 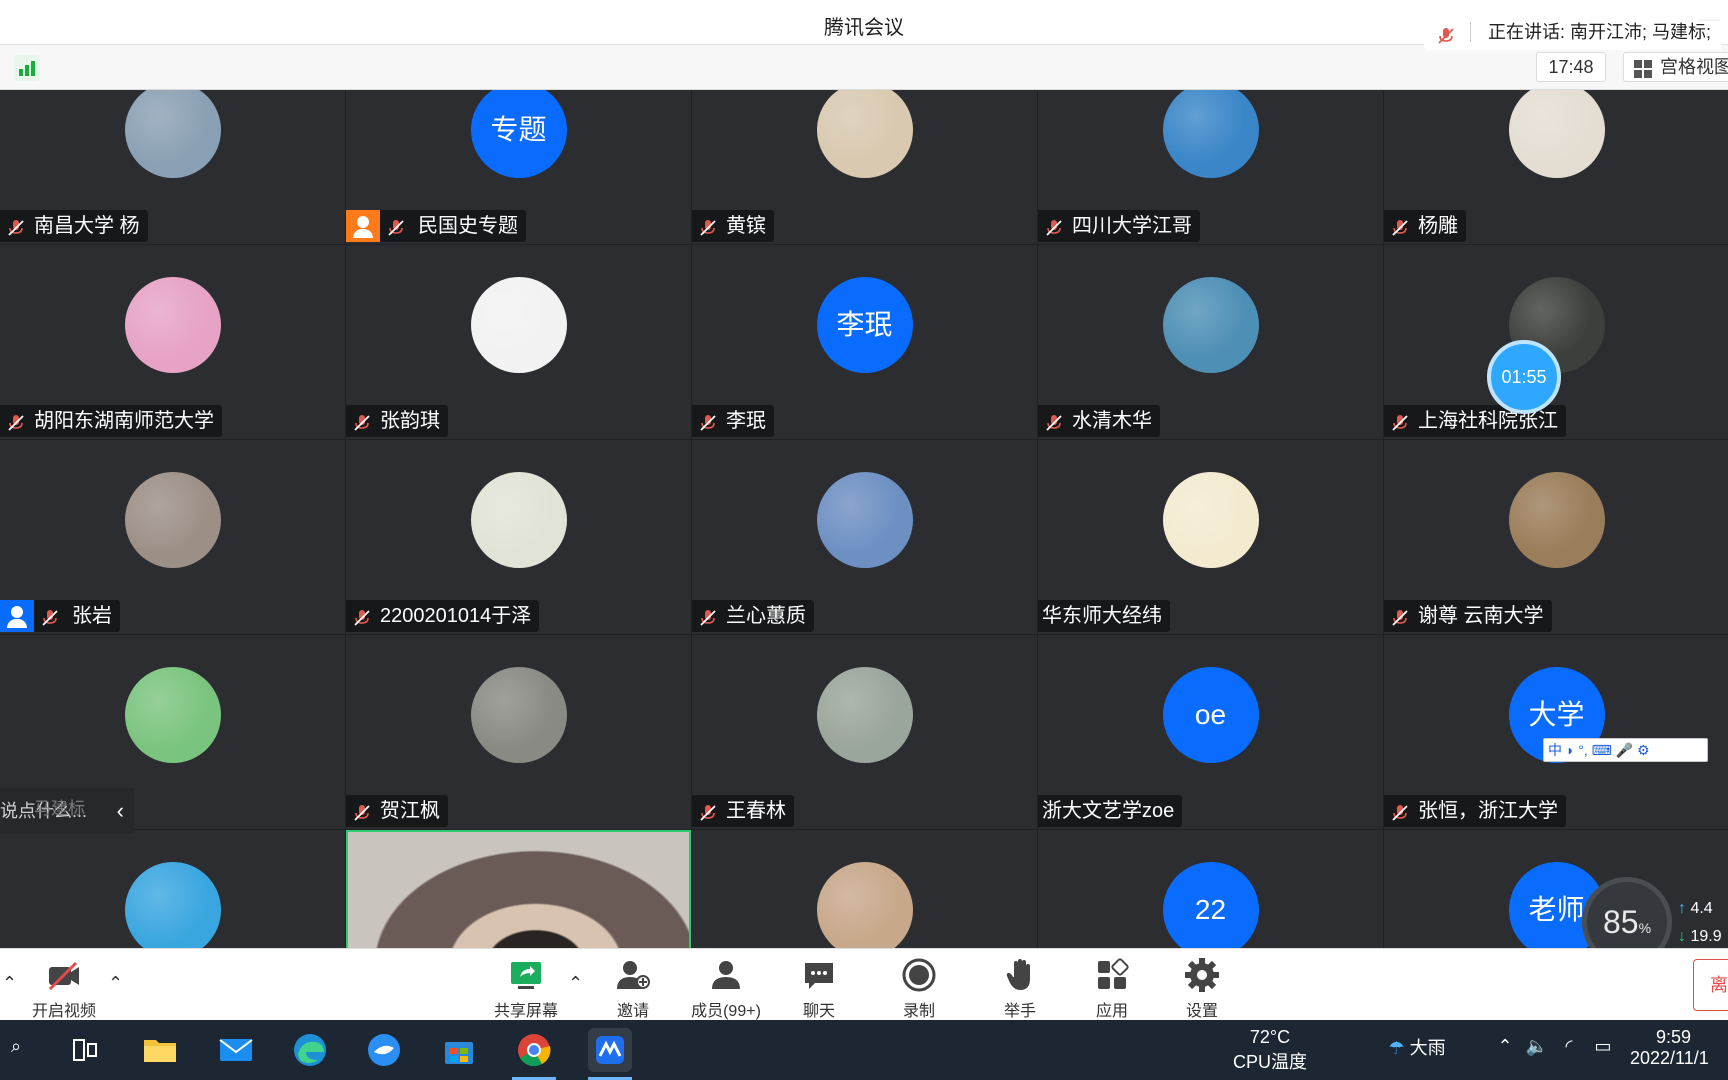 What do you see at coordinates (397, 421) in the screenshot?
I see `participant-nameplate: 张韵琪` at bounding box center [397, 421].